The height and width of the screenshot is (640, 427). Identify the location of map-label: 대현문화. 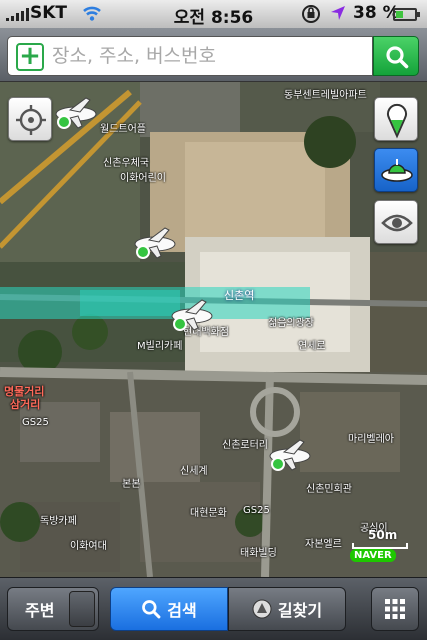
(208, 511).